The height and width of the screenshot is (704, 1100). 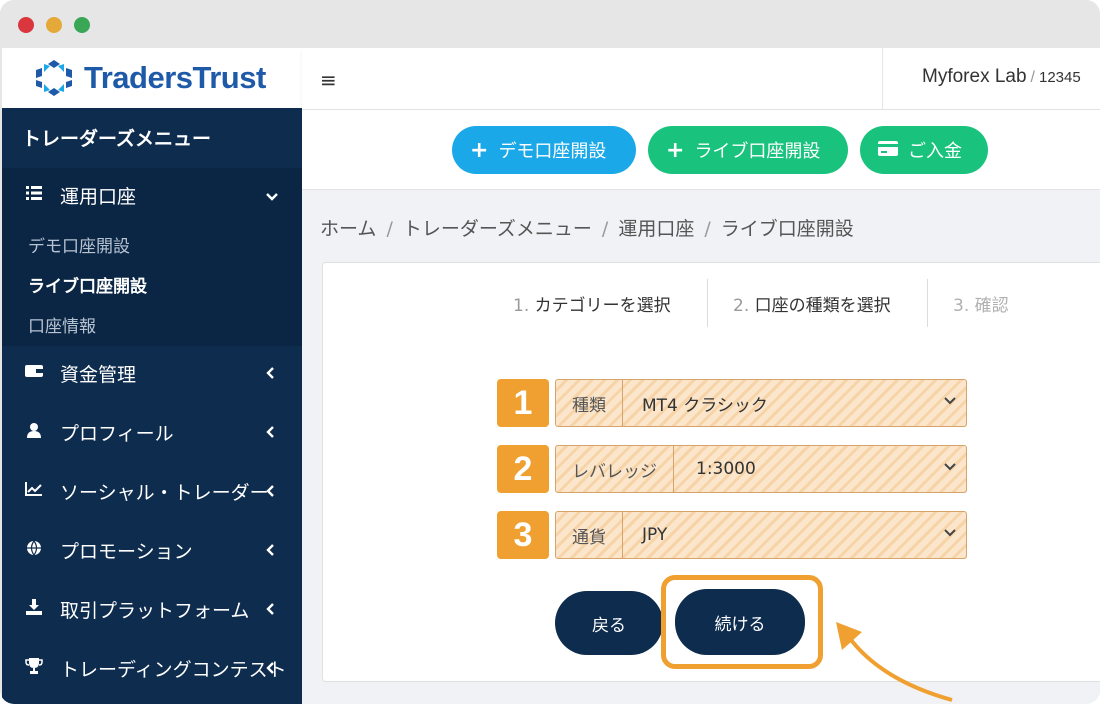 I want to click on sidebar-item-trading-contest: トレーディングコンテスト, so click(x=152, y=668).